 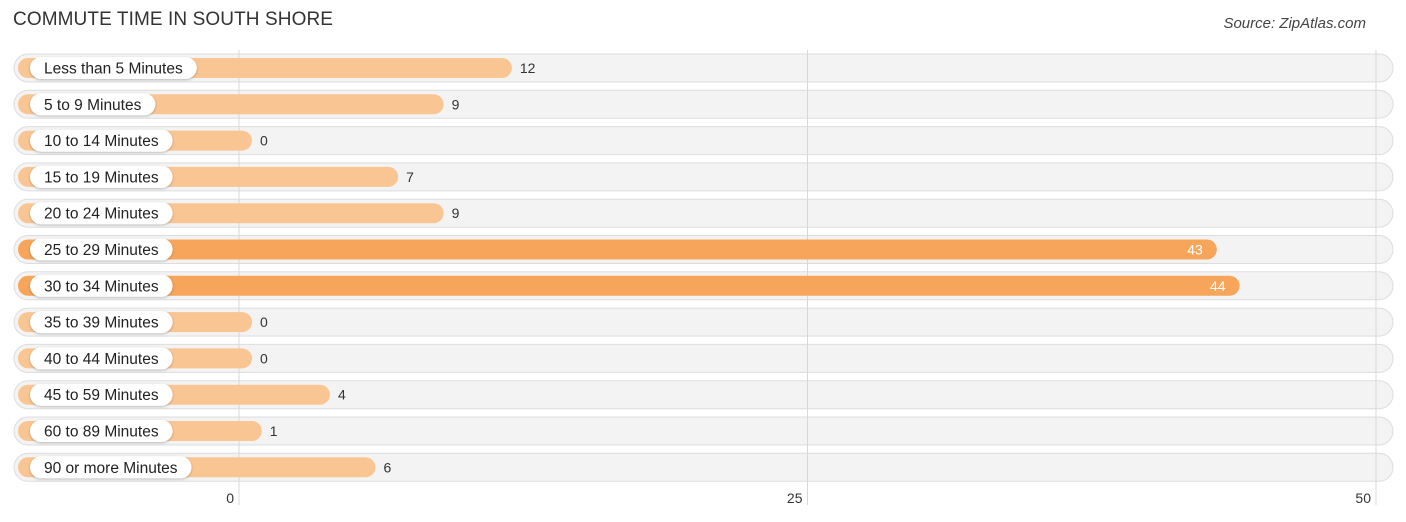 I want to click on category-label: 5 to 9 Minutes, so click(x=93, y=105).